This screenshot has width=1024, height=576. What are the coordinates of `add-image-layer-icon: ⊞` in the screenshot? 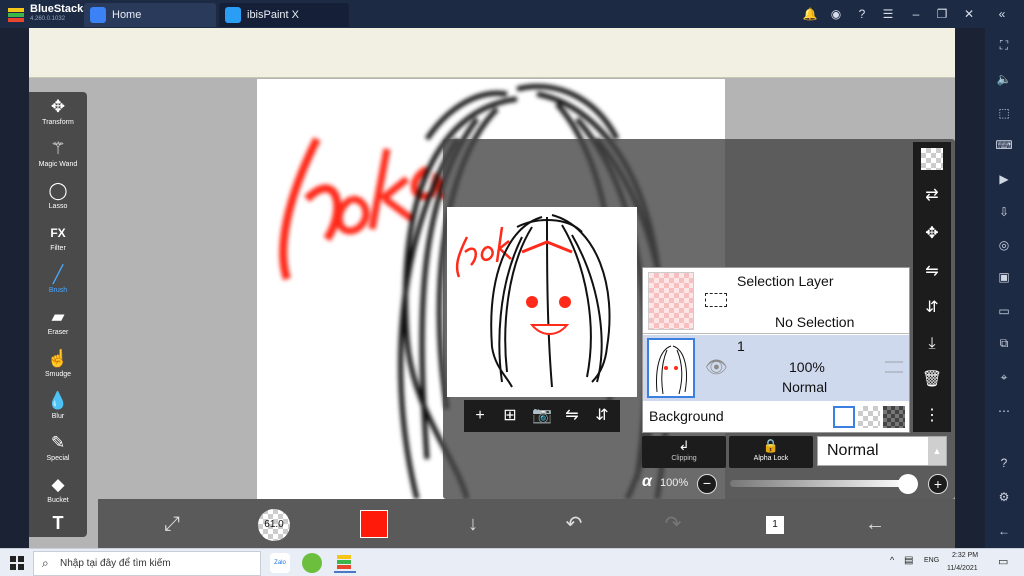 It's located at (510, 416).